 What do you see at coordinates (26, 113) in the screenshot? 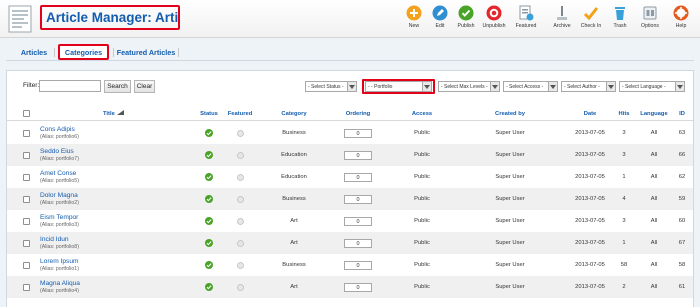
I see `select-all-checkbox` at bounding box center [26, 113].